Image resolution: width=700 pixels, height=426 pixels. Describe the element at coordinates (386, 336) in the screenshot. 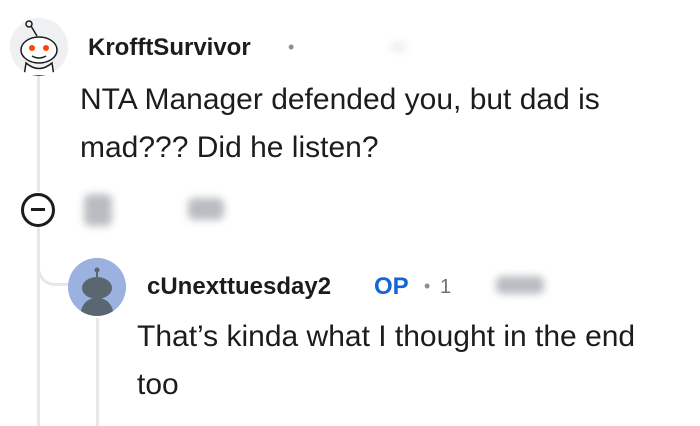

I see `reply-body-line1: That’s kinda what I thought in the end` at that location.